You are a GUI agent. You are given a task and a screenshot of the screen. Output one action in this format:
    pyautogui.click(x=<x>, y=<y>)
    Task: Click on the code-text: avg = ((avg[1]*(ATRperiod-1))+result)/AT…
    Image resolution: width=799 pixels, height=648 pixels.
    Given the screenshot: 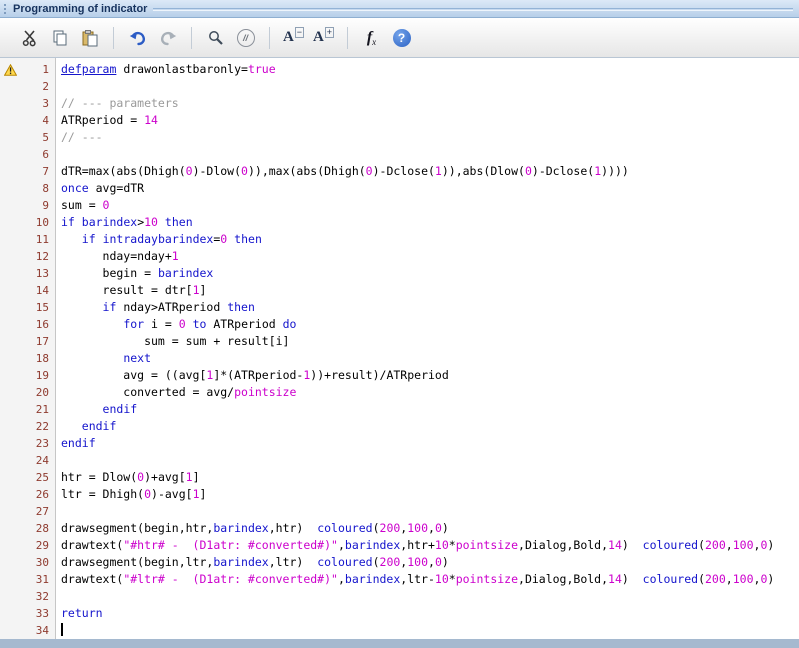 What is the action you would take?
    pyautogui.click(x=255, y=375)
    